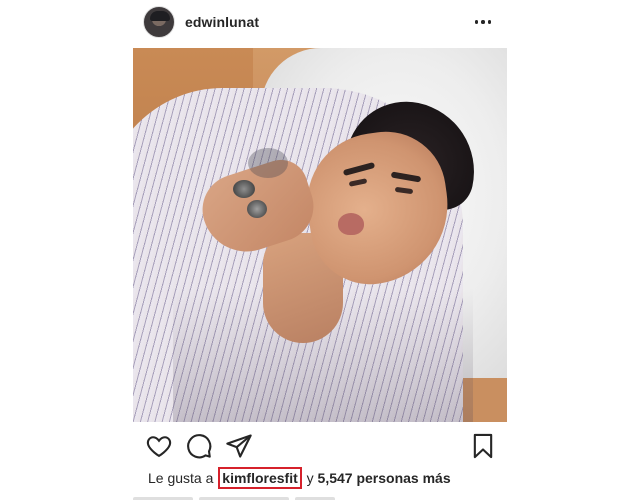  What do you see at coordinates (160, 16) in the screenshot?
I see `avatar-cap` at bounding box center [160, 16].